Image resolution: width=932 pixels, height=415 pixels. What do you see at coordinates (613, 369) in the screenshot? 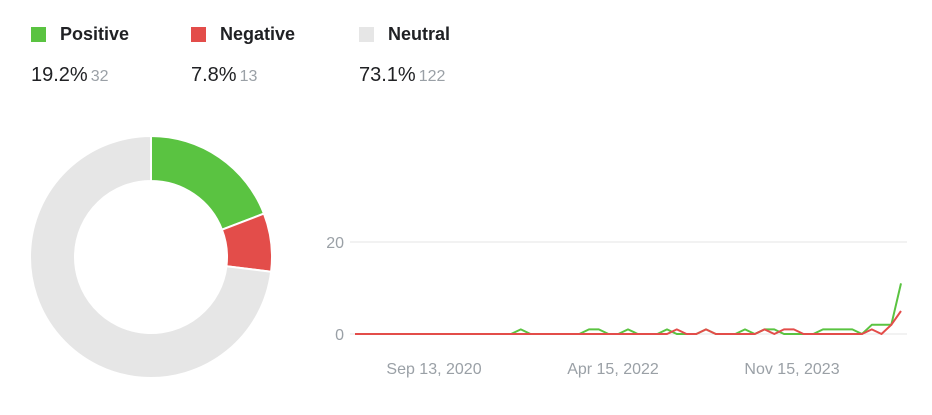
I see `x-tick-label: Apr 15, 2022` at bounding box center [613, 369].